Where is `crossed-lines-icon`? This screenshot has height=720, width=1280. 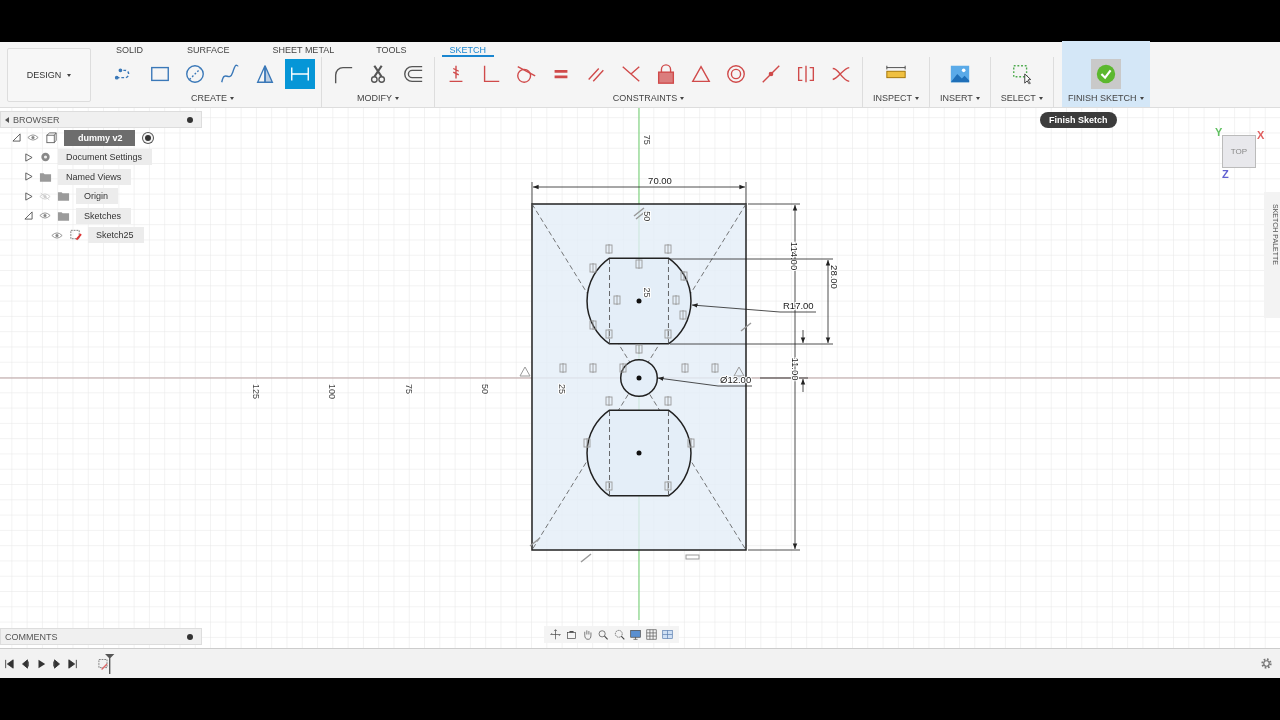
crossed-lines-icon is located at coordinates (631, 74).